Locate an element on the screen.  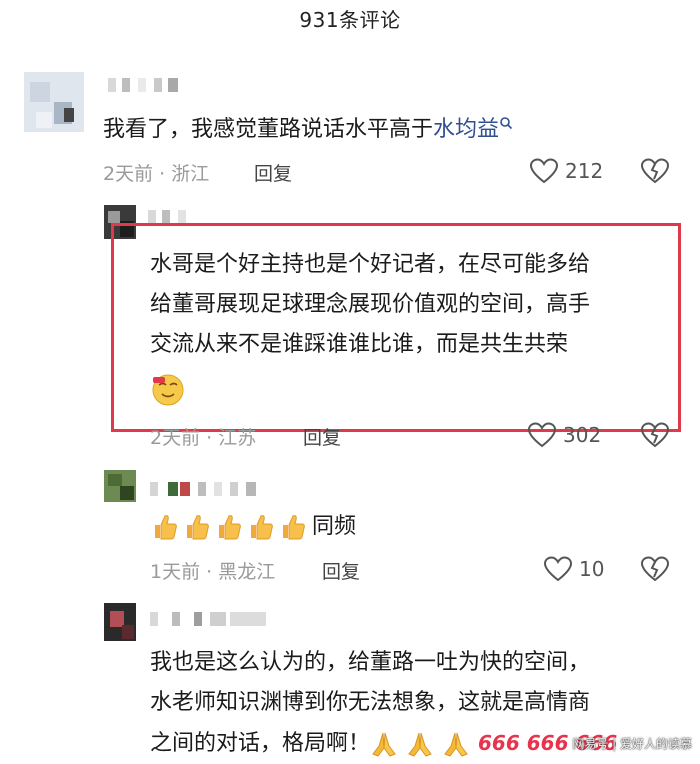
page-title: 931条评论 is located at coordinates (350, 20).